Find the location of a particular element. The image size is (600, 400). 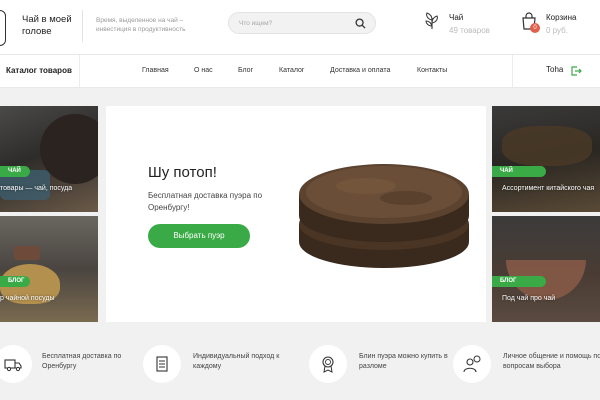

choose-puer-button: Выбрать пуэр is located at coordinates (199, 236).